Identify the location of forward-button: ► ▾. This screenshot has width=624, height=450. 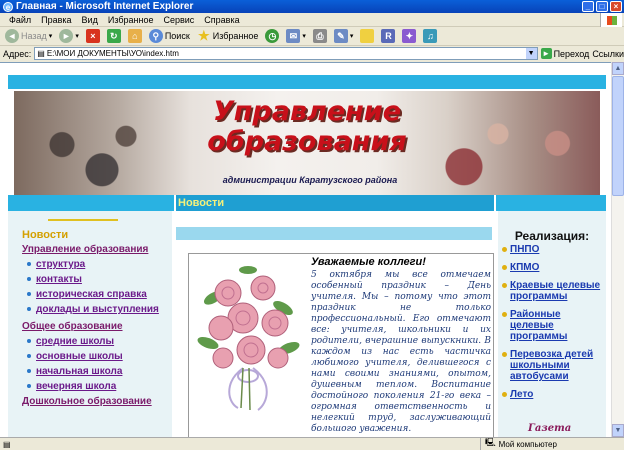
(69, 36).